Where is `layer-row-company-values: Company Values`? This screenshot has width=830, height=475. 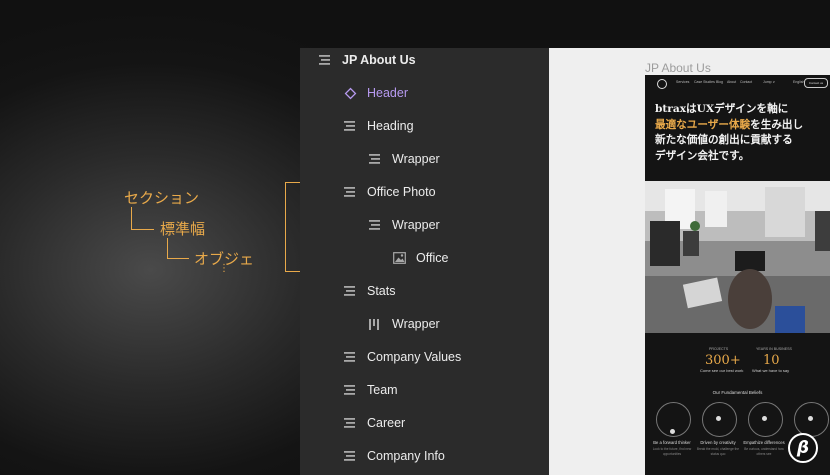
layer-row-company-values: Company Values is located at coordinates (402, 357).